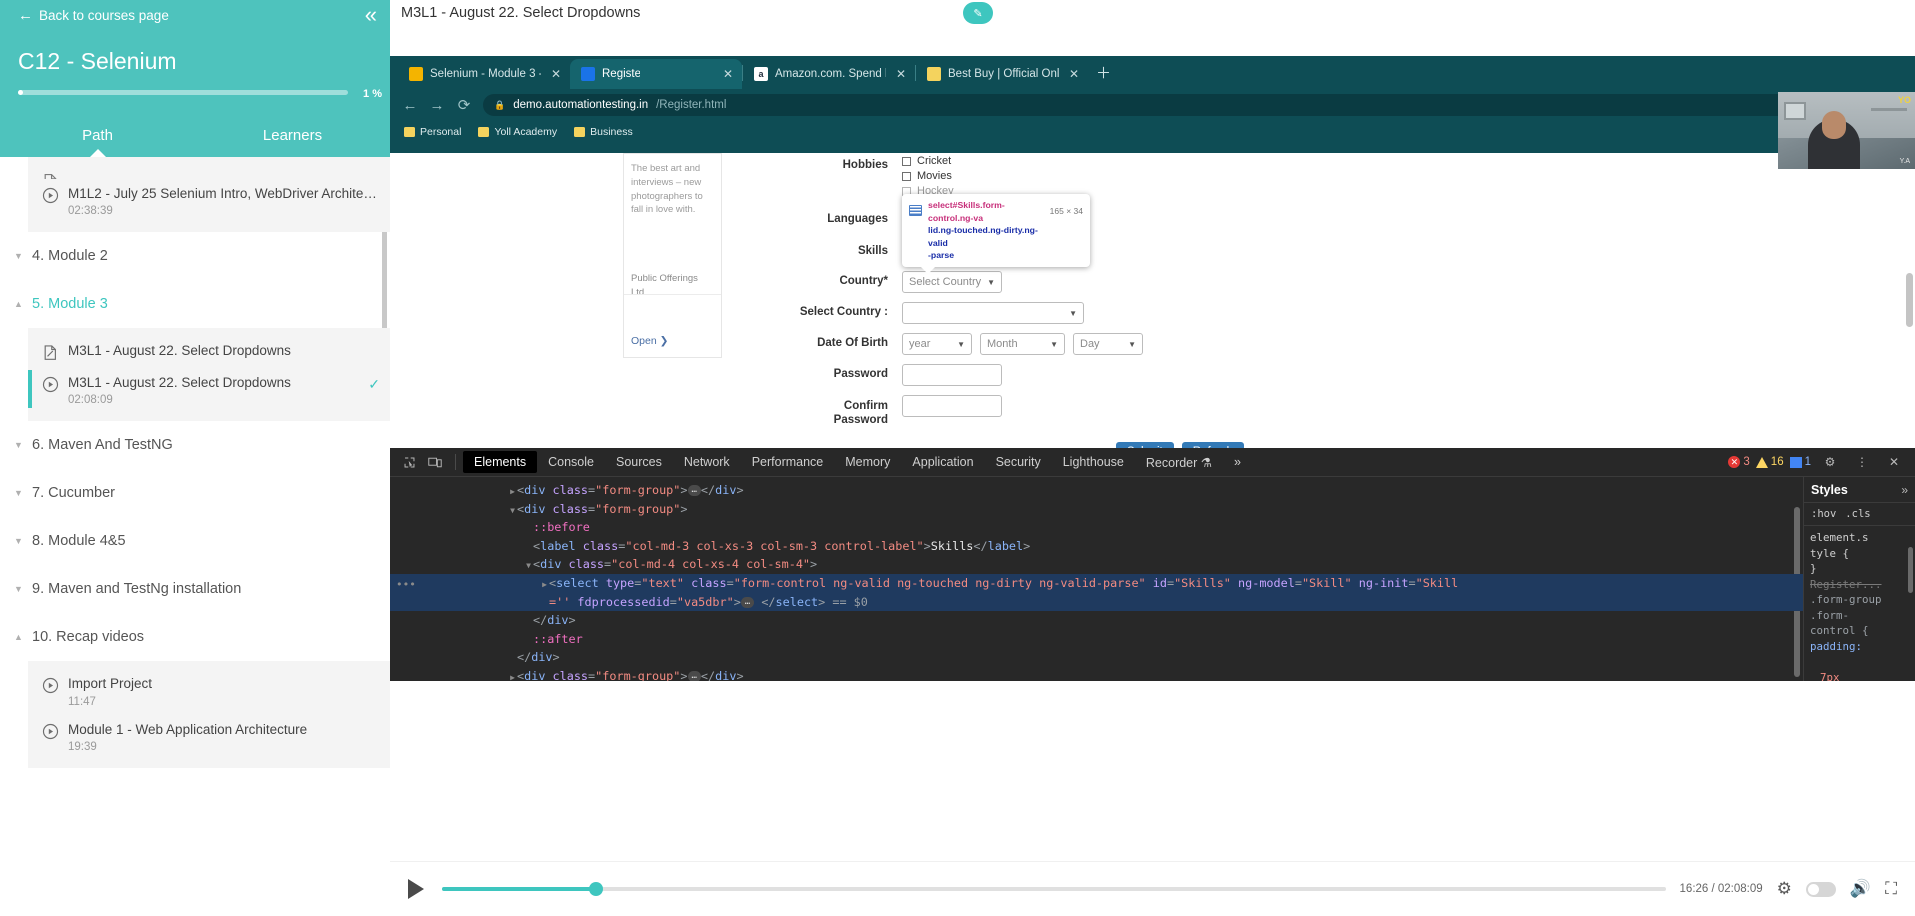 The width and height of the screenshot is (1915, 916). What do you see at coordinates (195, 589) in the screenshot?
I see `sidebar-module-maven-testng-installation: ▼ 9. Maven and TestNg installation` at bounding box center [195, 589].